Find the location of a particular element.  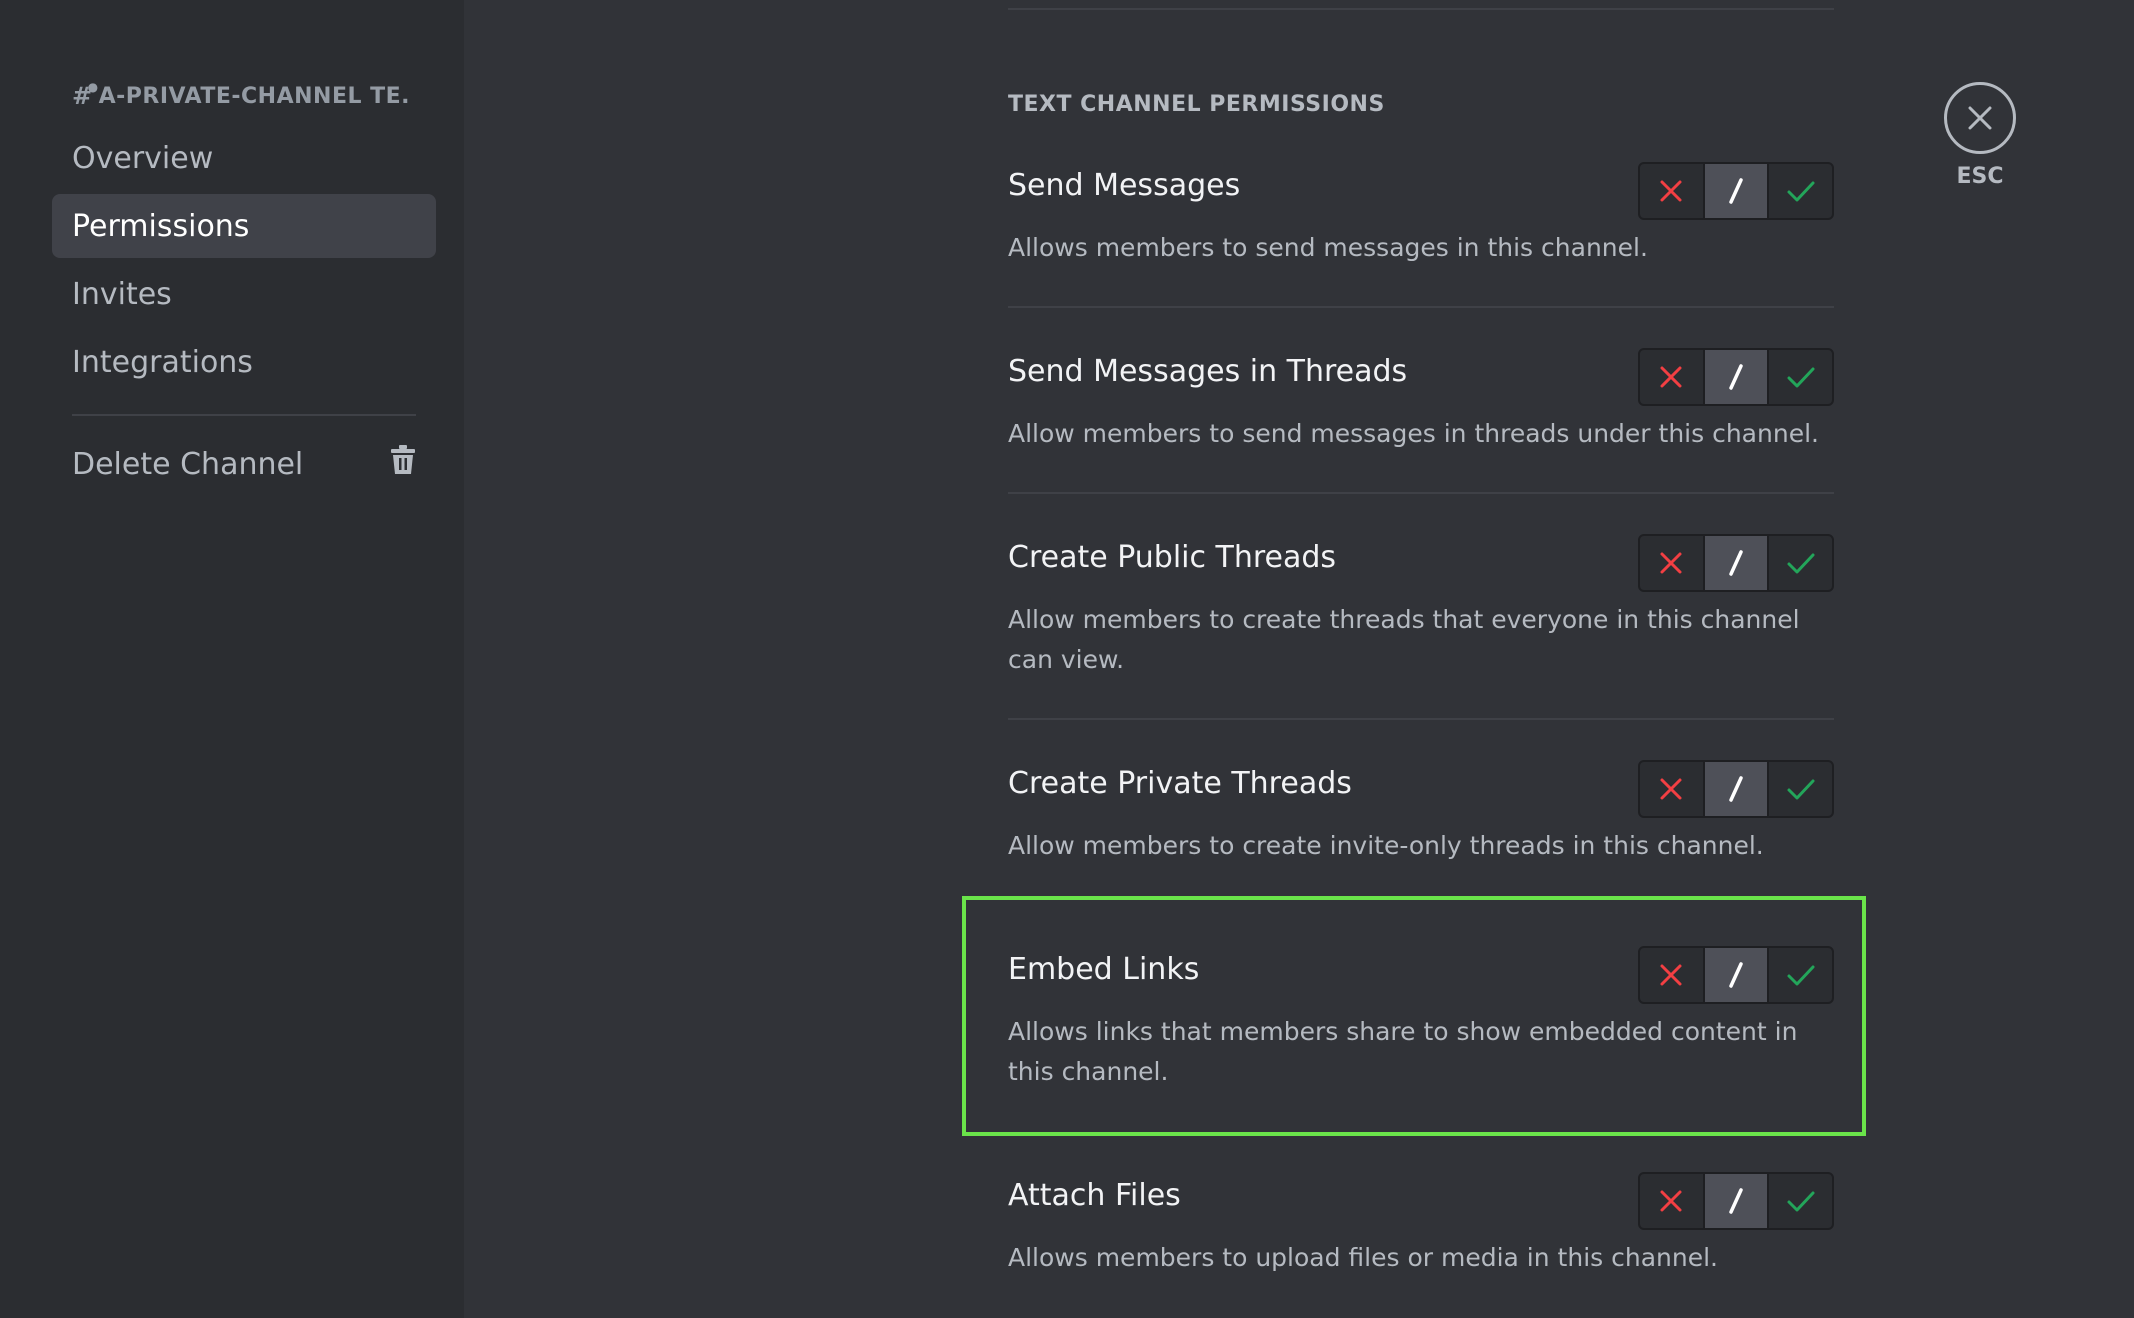

sidebar-item-permissions: Permissions is located at coordinates (244, 226).